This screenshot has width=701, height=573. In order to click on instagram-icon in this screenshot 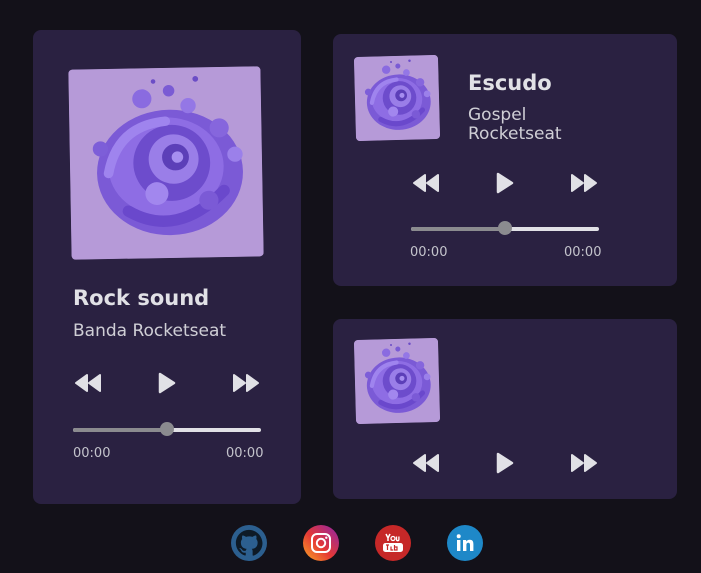, I will do `click(321, 543)`.